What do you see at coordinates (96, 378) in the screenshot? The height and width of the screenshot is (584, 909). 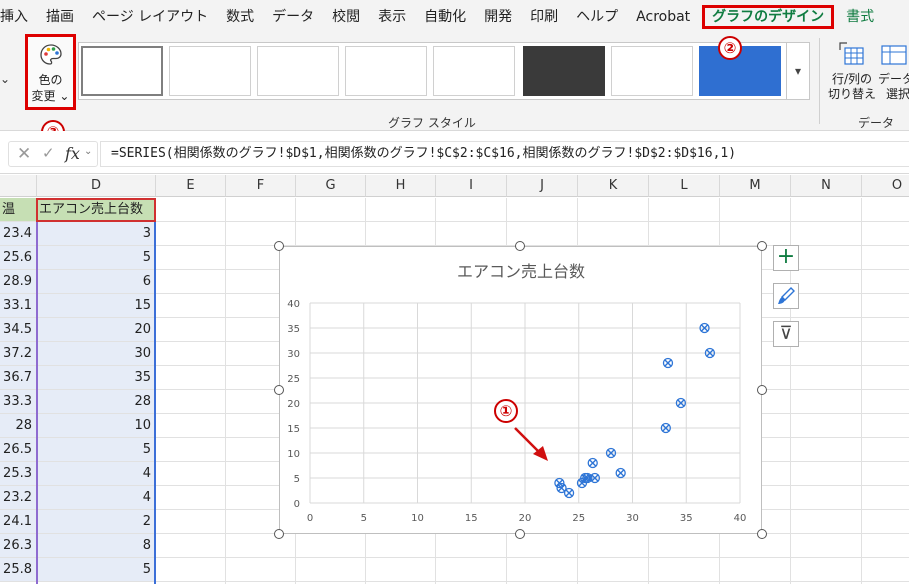 I see `cell-d-value: 35` at bounding box center [96, 378].